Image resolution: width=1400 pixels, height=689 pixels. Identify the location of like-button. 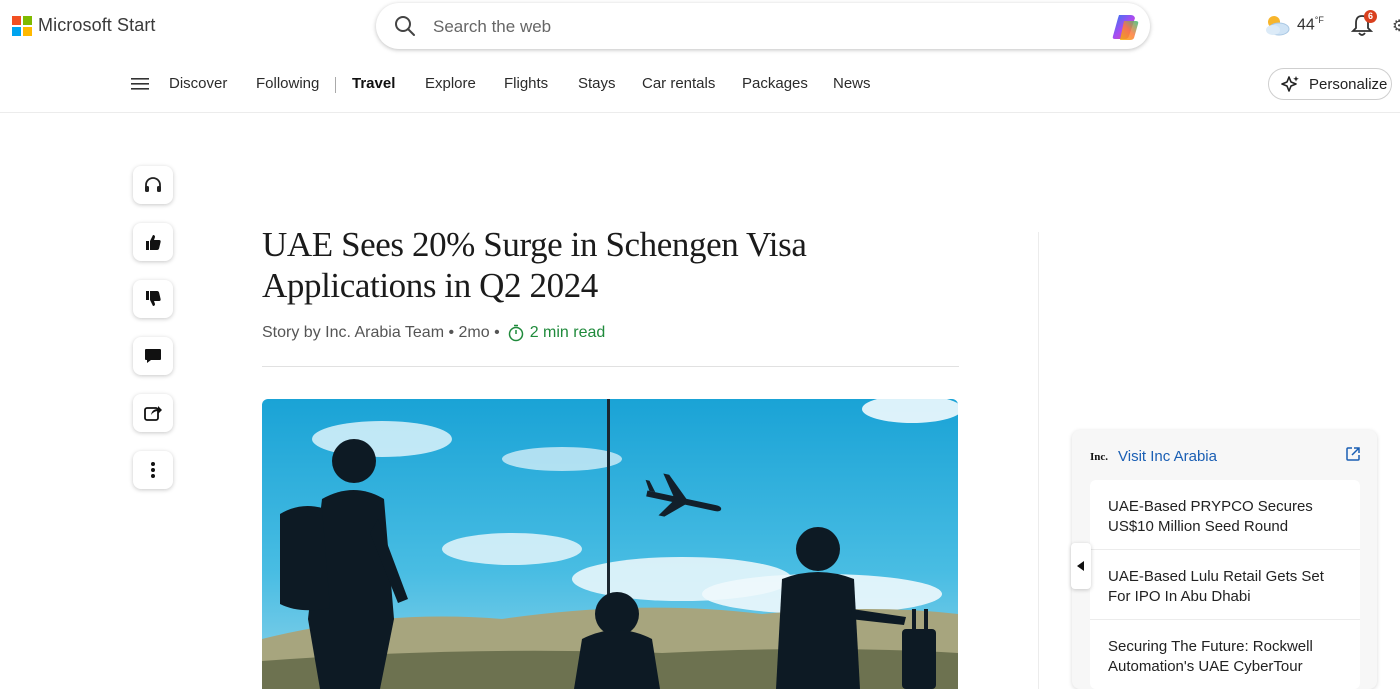
(153, 242).